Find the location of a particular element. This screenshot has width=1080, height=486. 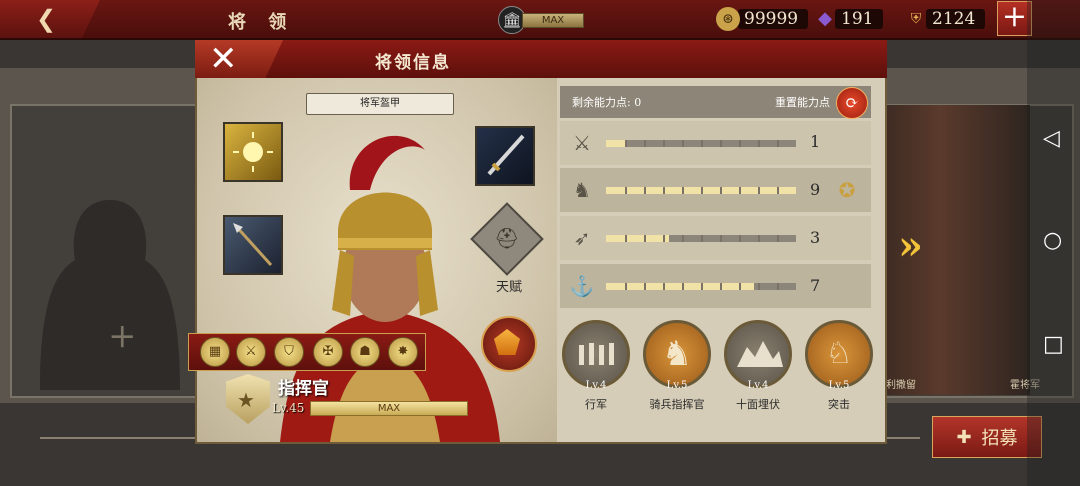

add-general-icon: + is located at coordinates (122, 336).